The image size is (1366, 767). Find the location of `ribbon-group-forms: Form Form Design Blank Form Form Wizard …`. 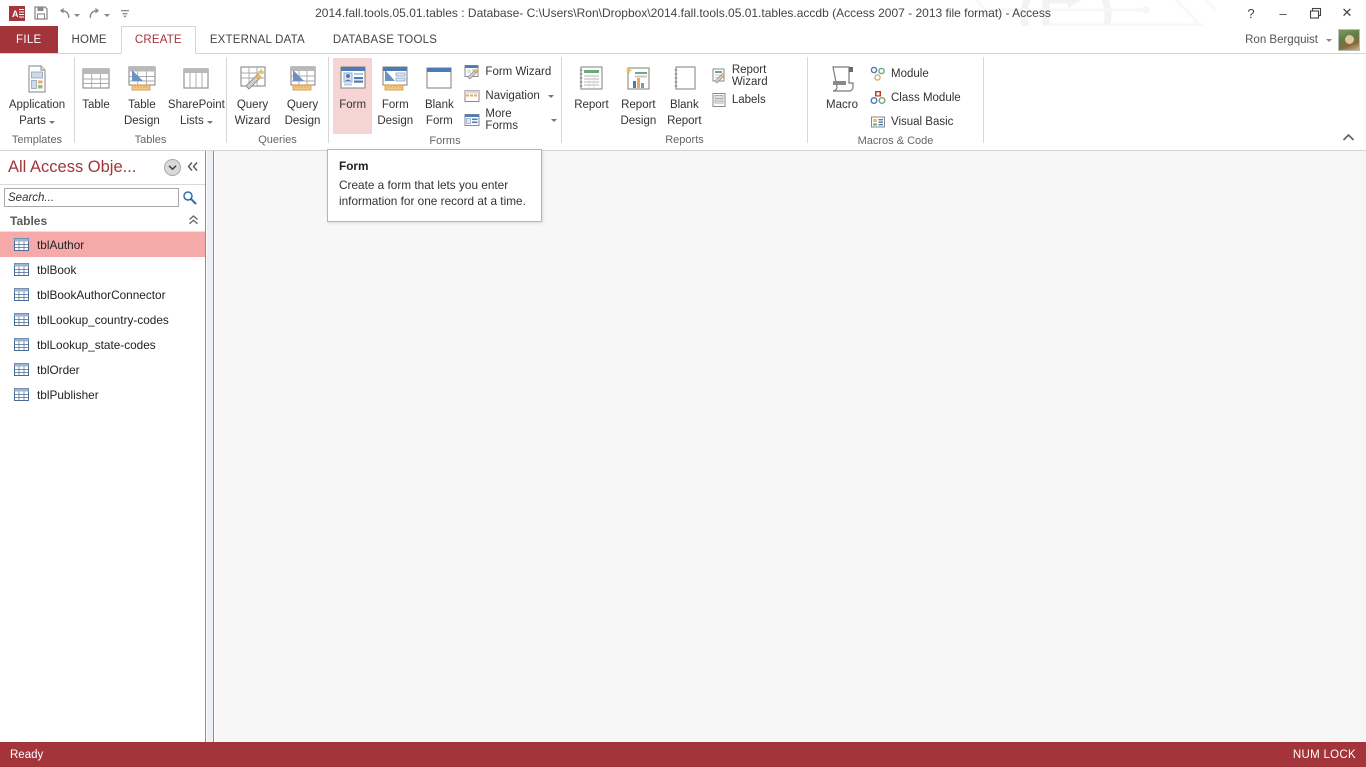

ribbon-group-forms: Form Form Design Blank Form Form Wizard … is located at coordinates (445, 102).